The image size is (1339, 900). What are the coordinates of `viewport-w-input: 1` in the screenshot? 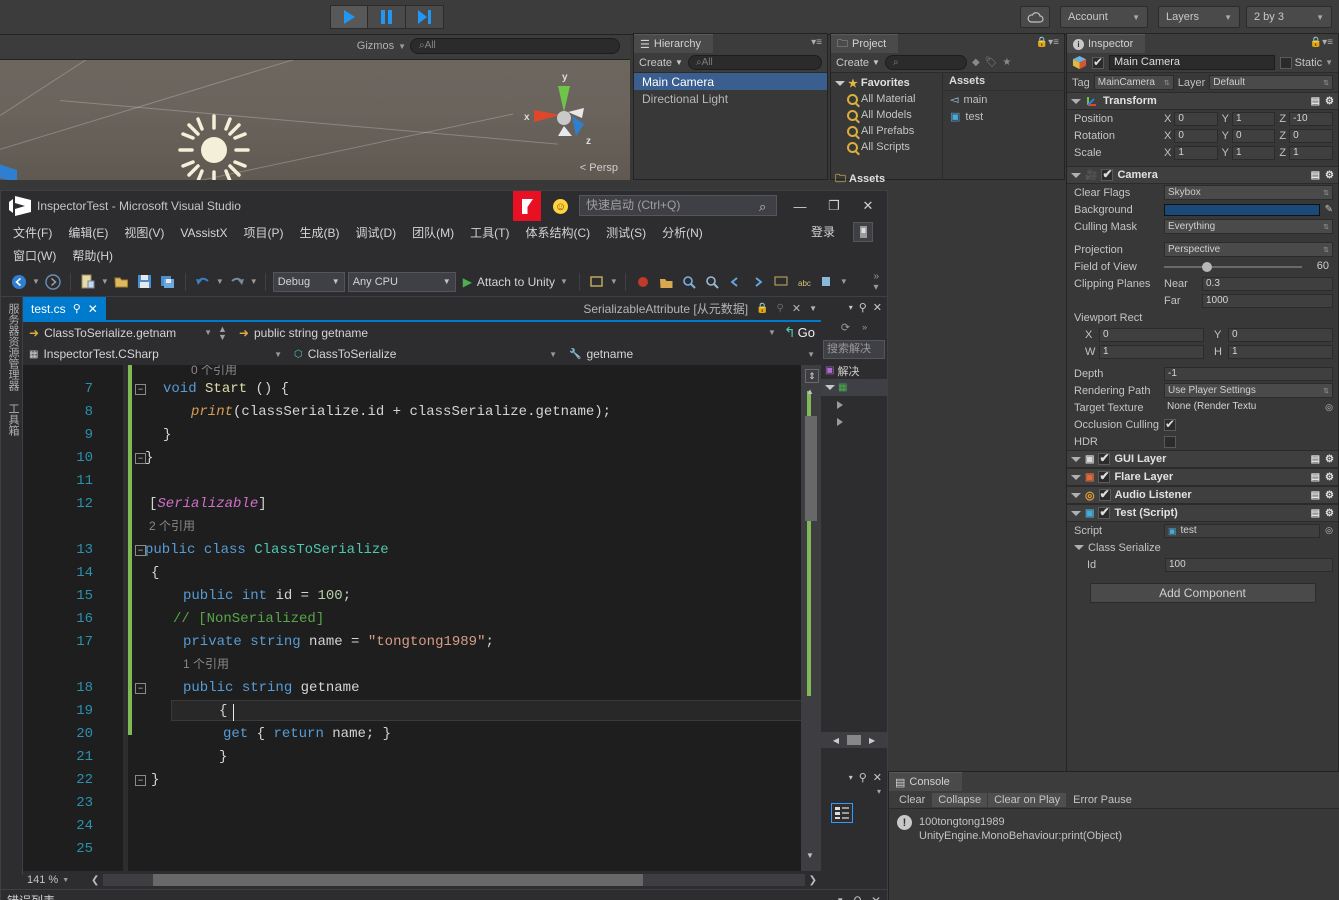 It's located at (1151, 351).